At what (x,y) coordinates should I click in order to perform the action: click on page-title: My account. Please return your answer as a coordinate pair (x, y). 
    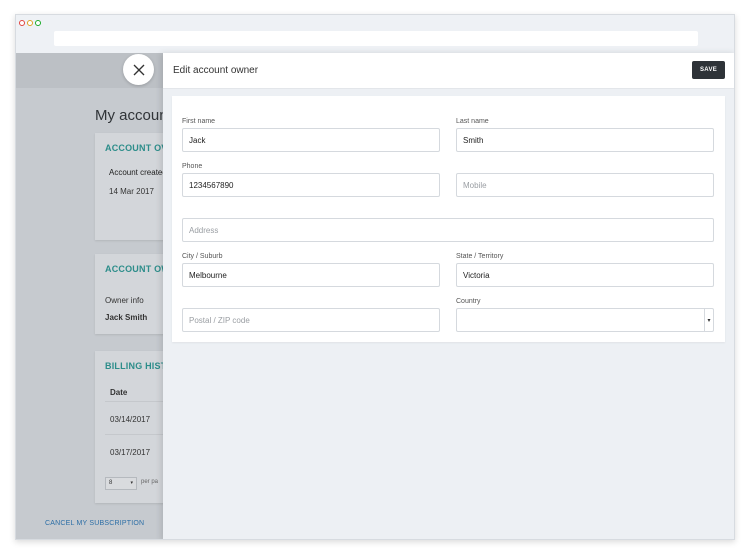
    Looking at the image, I should click on (133, 115).